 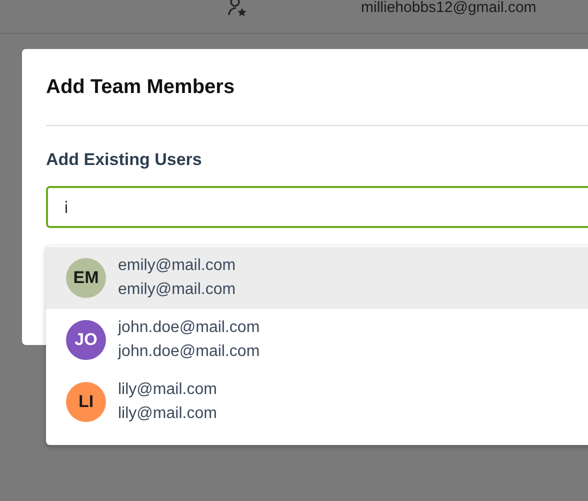 I want to click on avatar: JO, so click(x=86, y=340).